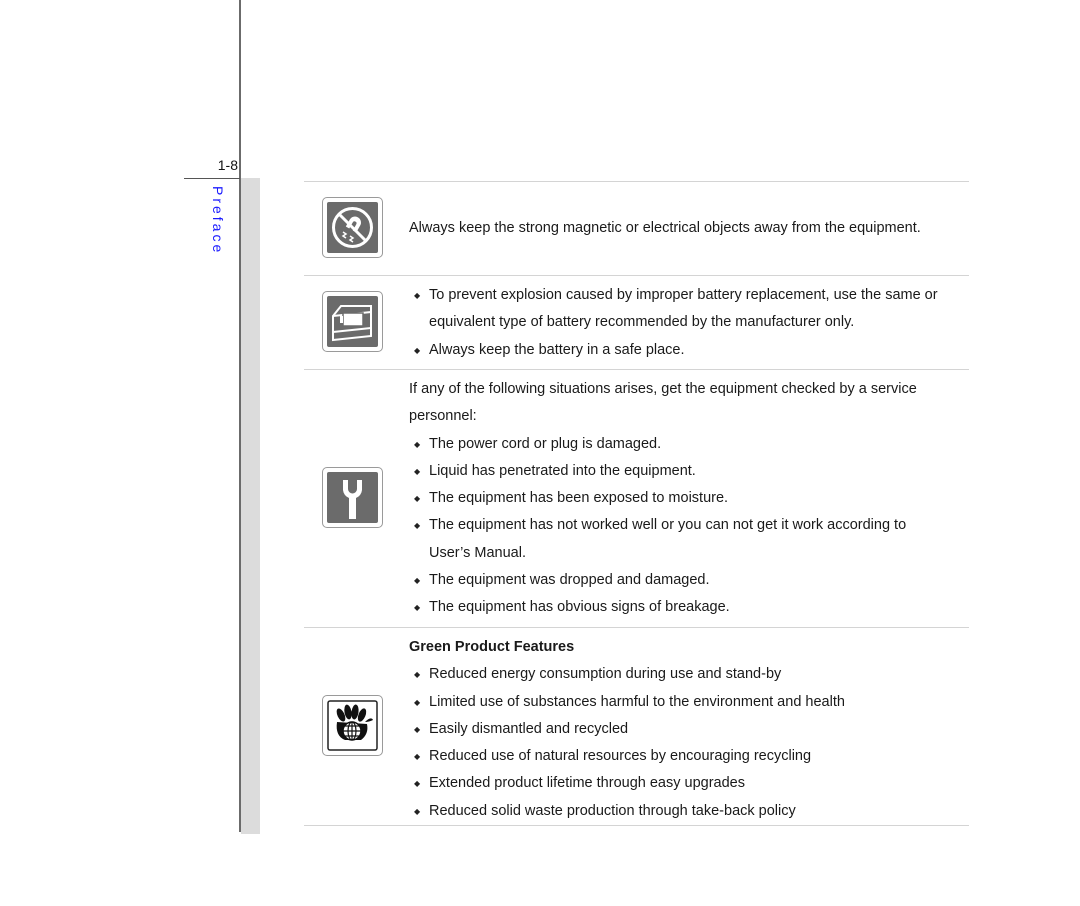 This screenshot has height=906, width=1080. What do you see at coordinates (352, 725) in the screenshot?
I see `green-globe-hand-icon` at bounding box center [352, 725].